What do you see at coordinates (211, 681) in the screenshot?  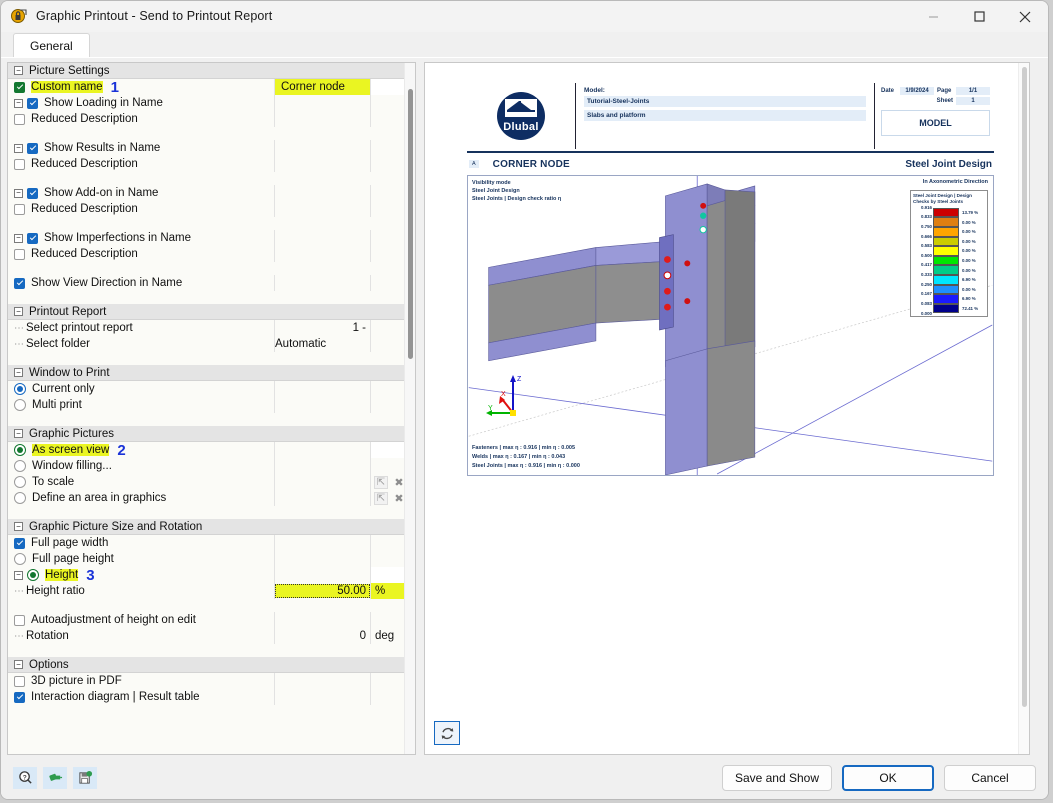 I see `tree-row-3d-picture-in-pdf: 3D picture in PDF` at bounding box center [211, 681].